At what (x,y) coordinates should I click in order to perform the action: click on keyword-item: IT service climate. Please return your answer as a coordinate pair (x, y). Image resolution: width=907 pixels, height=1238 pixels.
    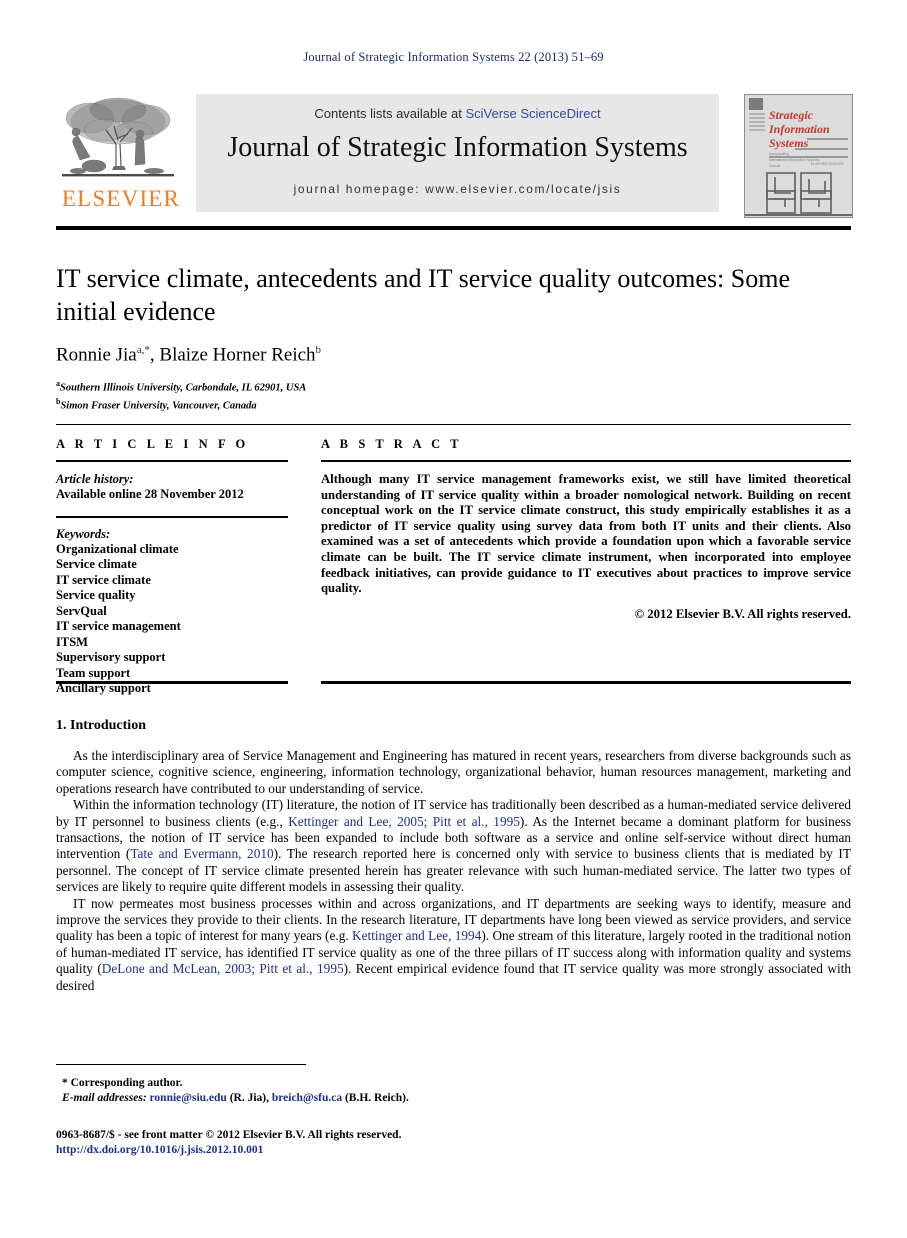
    Looking at the image, I should click on (103, 579).